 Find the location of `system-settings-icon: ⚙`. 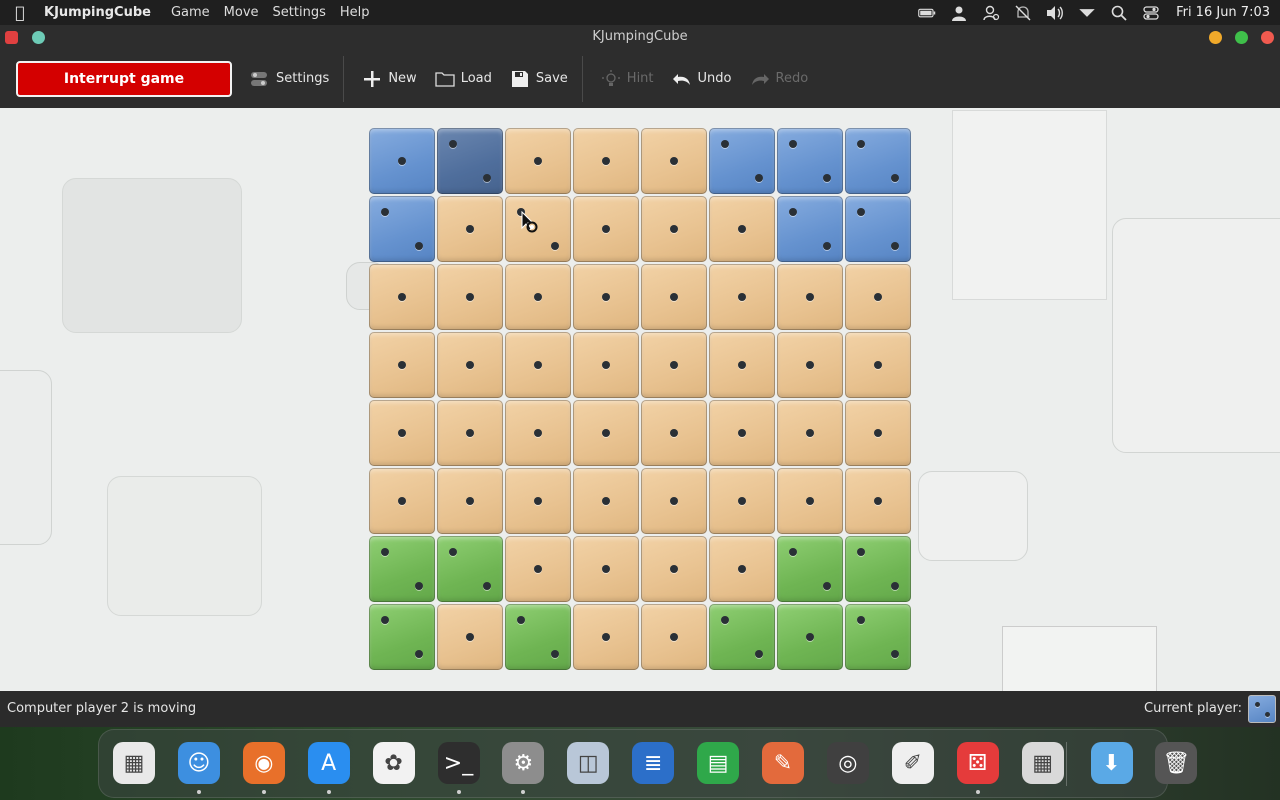

system-settings-icon: ⚙ is located at coordinates (523, 763).